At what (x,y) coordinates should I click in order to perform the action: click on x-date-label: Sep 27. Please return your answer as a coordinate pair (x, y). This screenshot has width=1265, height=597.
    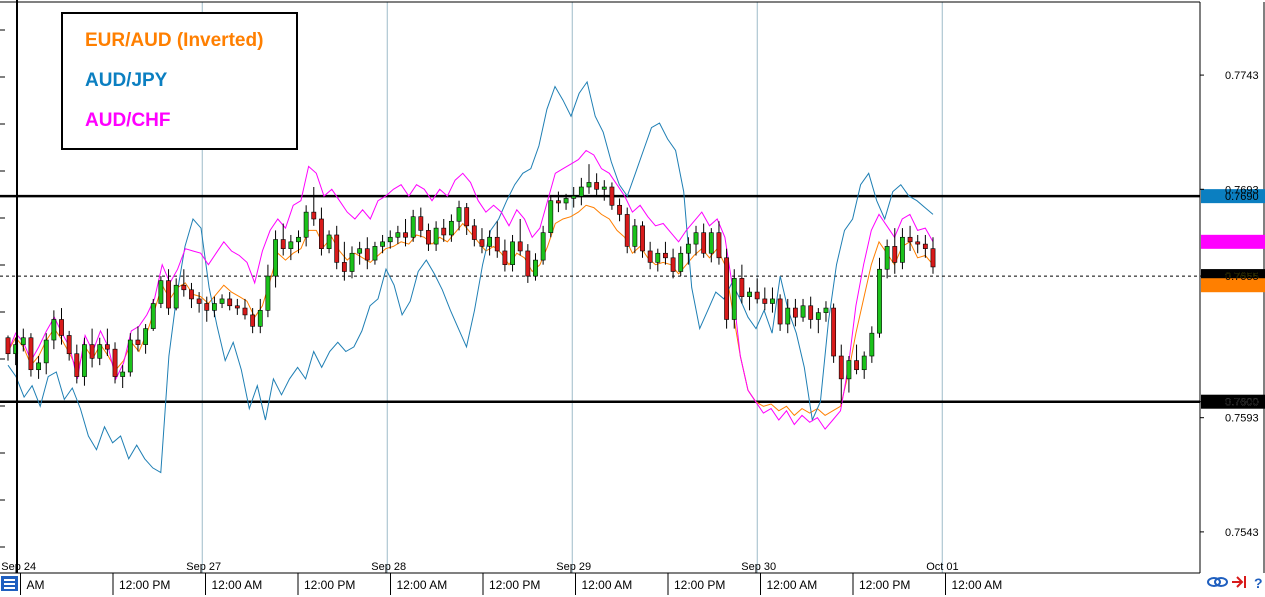
    Looking at the image, I should click on (203, 567).